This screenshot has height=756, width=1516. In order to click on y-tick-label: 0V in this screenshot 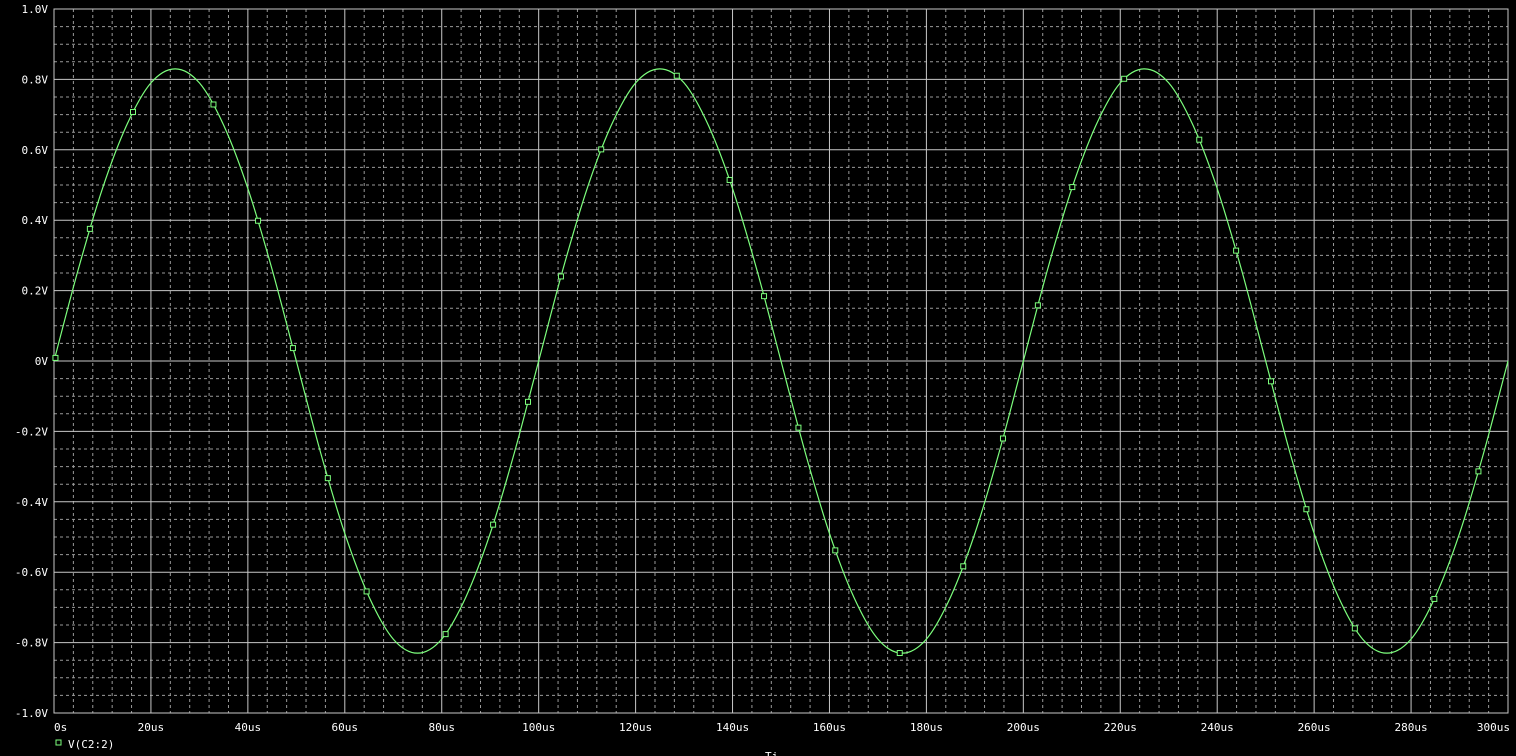, I will do `click(42, 361)`.